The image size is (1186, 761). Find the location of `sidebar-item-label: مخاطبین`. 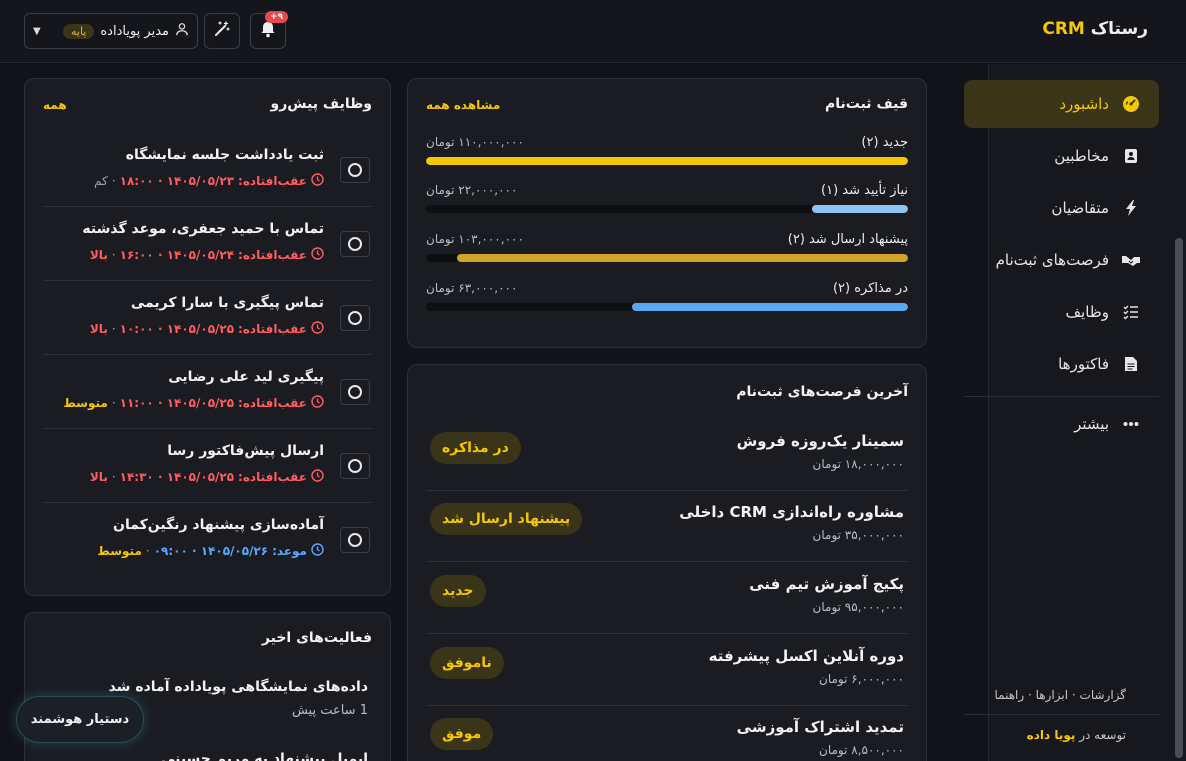

sidebar-item-label: مخاطبین is located at coordinates (1081, 156).